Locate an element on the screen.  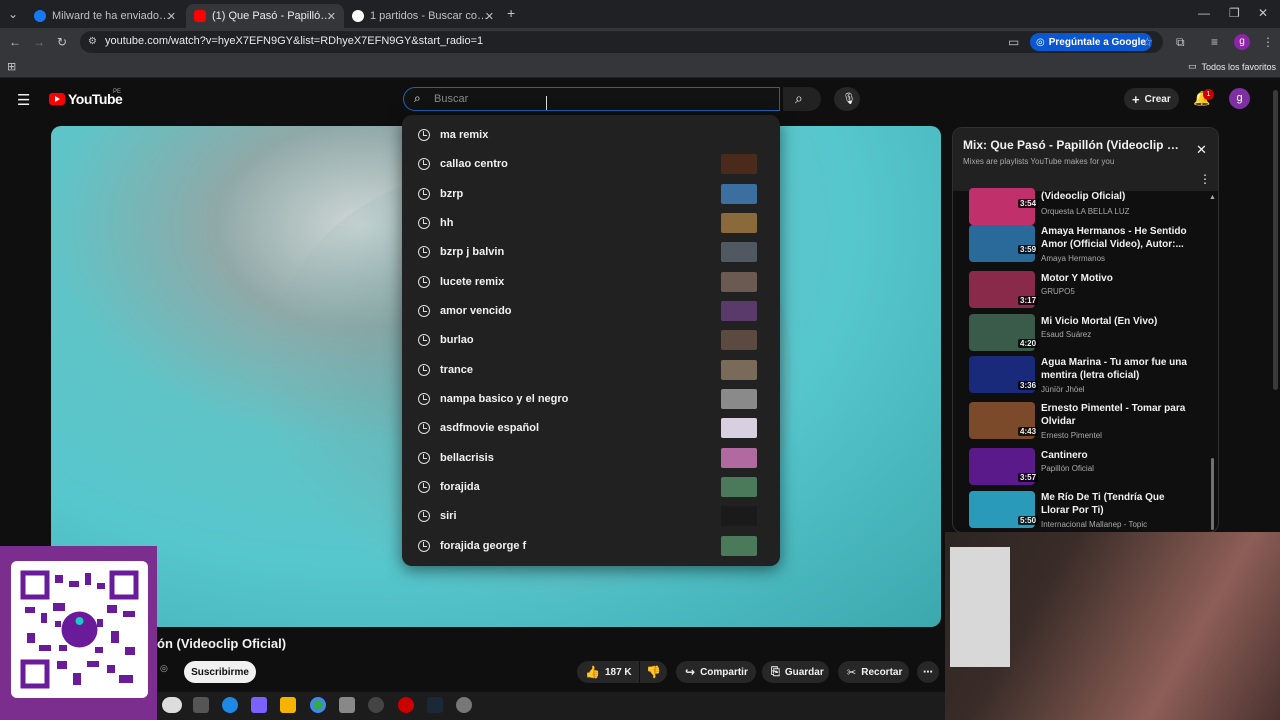
extensions-icon: ⧉ is located at coordinates (1180, 42).